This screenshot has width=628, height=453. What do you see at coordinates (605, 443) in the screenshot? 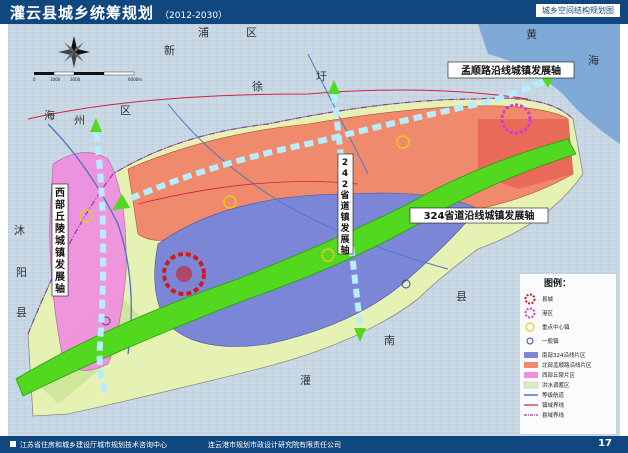
I see `page-number: 17` at bounding box center [605, 443].